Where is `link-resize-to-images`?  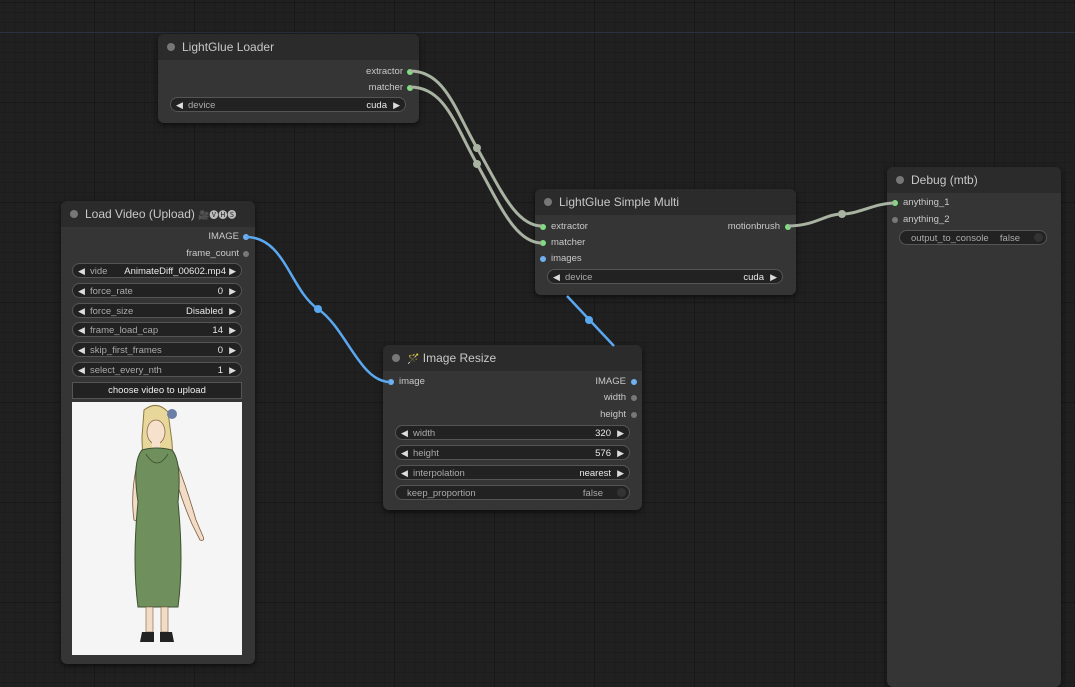
link-resize-to-images is located at coordinates (590, 321).